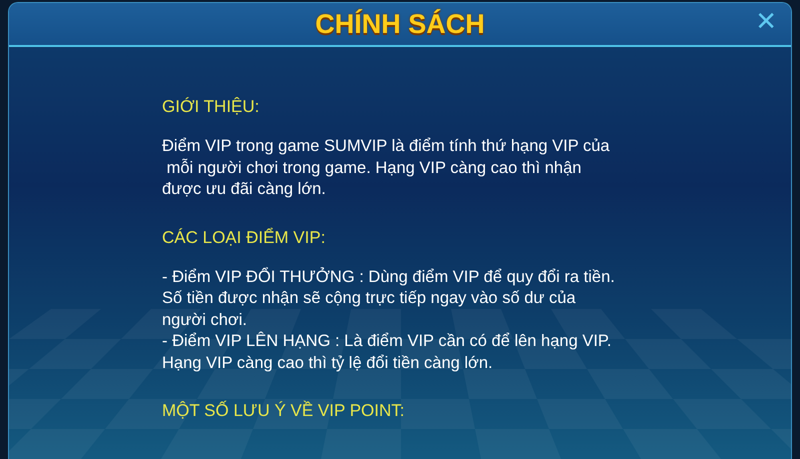  I want to click on close-button: ✕, so click(766, 22).